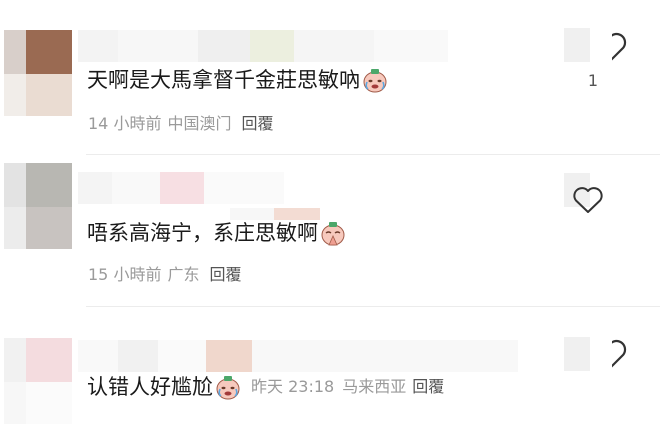  I want to click on comment-text: 认错人好尴尬 昨天 23:18 马来西亚 回覆, so click(265, 387).